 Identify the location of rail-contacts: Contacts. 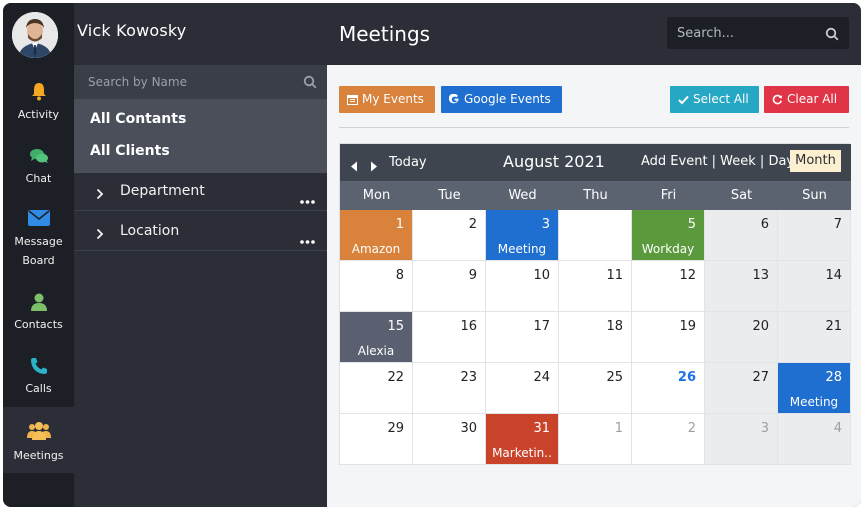
(38, 322).